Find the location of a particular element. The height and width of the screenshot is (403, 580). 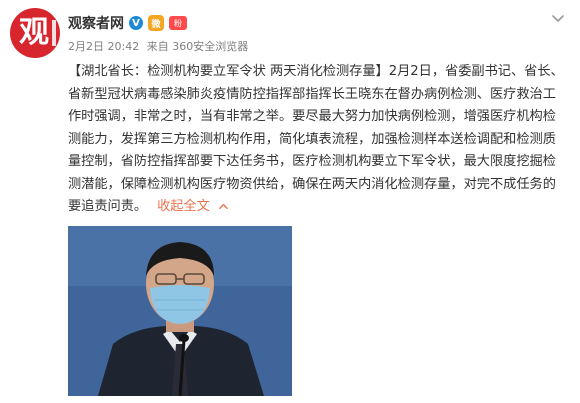

member-badge-icon: 微 is located at coordinates (156, 23).